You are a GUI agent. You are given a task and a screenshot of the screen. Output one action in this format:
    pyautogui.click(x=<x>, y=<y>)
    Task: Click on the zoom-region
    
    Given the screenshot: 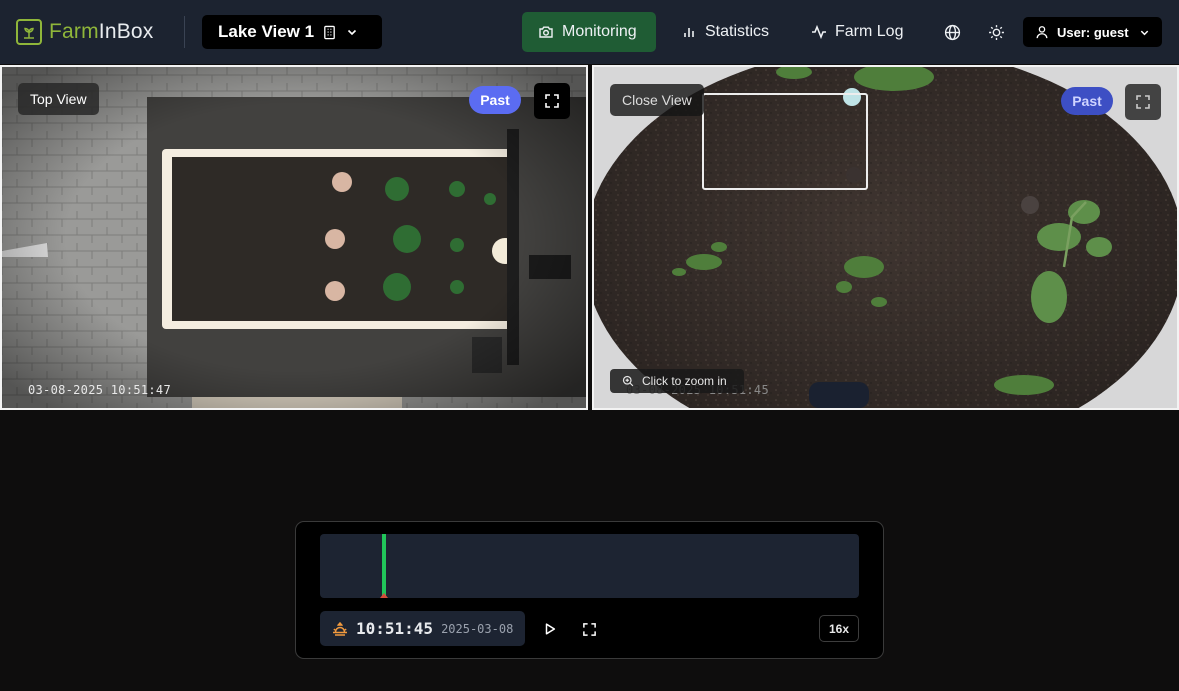 What is the action you would take?
    pyautogui.click(x=785, y=141)
    